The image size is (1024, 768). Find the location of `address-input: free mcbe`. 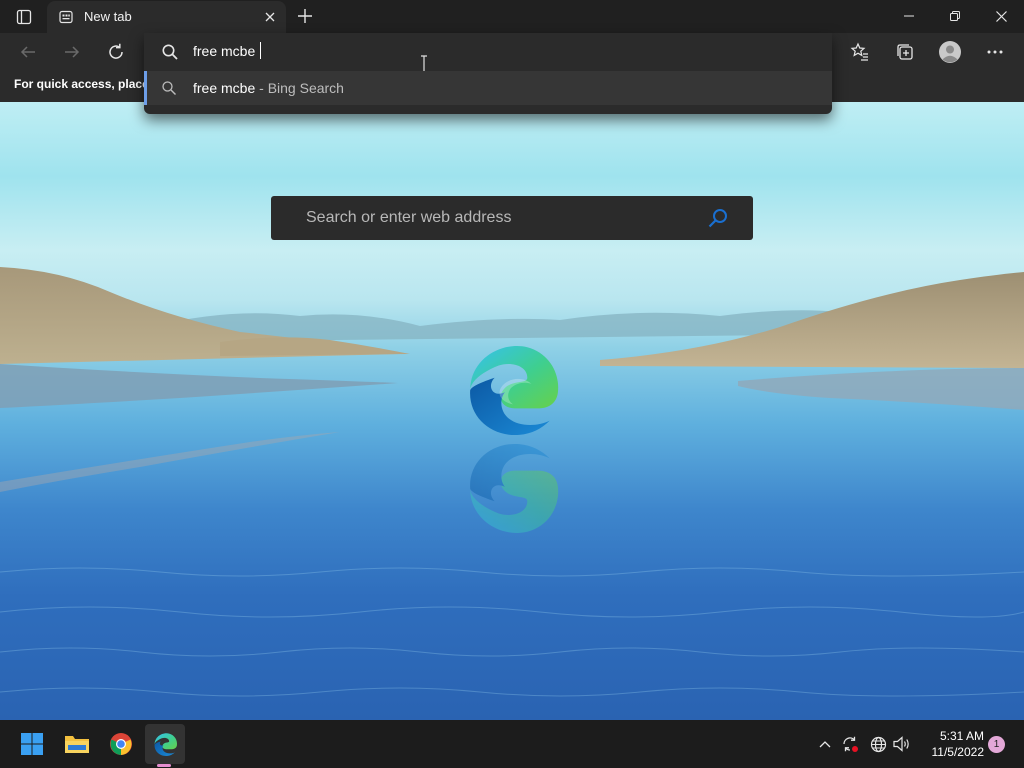

address-input: free mcbe is located at coordinates (227, 50).